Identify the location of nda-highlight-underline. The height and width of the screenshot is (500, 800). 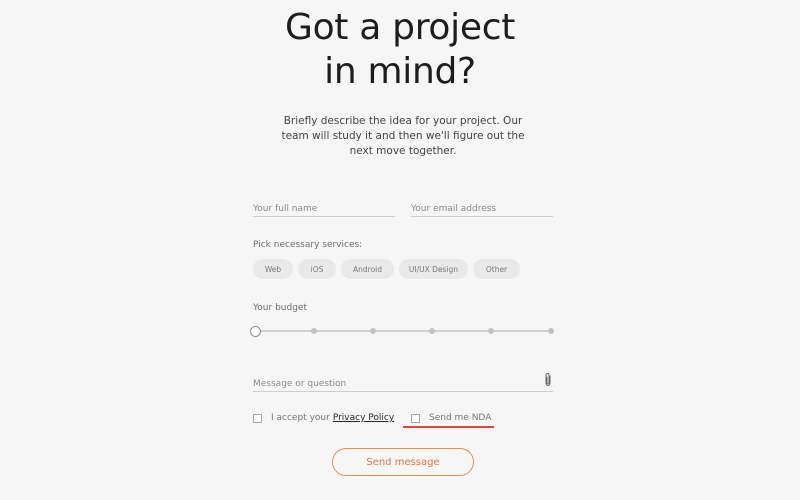
(448, 427).